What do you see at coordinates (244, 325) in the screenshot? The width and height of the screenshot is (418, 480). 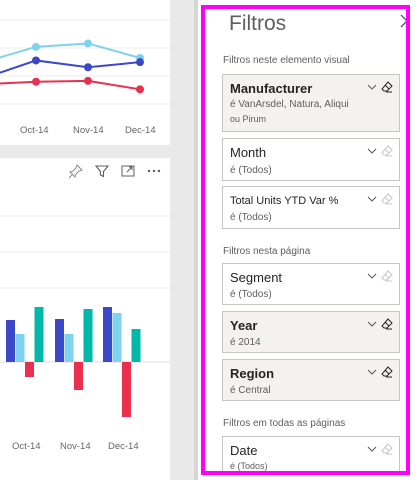 I see `filter-card-title: Year` at bounding box center [244, 325].